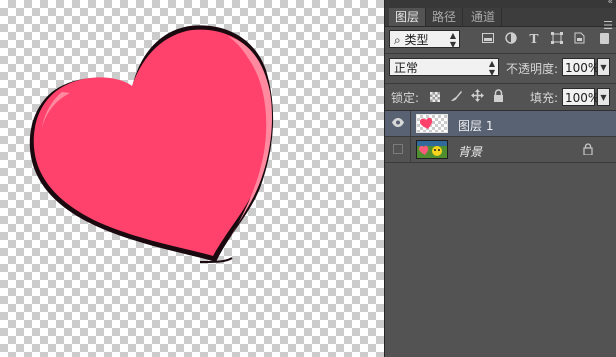 This screenshot has width=616, height=357. I want to click on eye-icon, so click(398, 123).